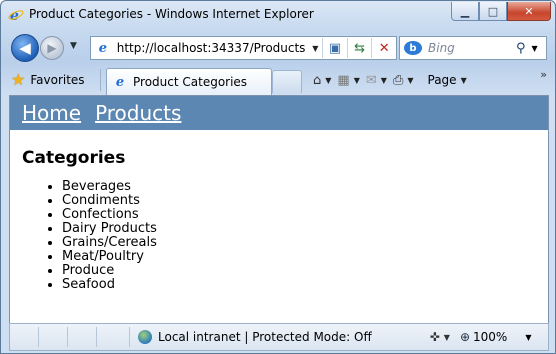 This screenshot has height=354, width=556. I want to click on search-provider-dropdown: ▼, so click(535, 48).